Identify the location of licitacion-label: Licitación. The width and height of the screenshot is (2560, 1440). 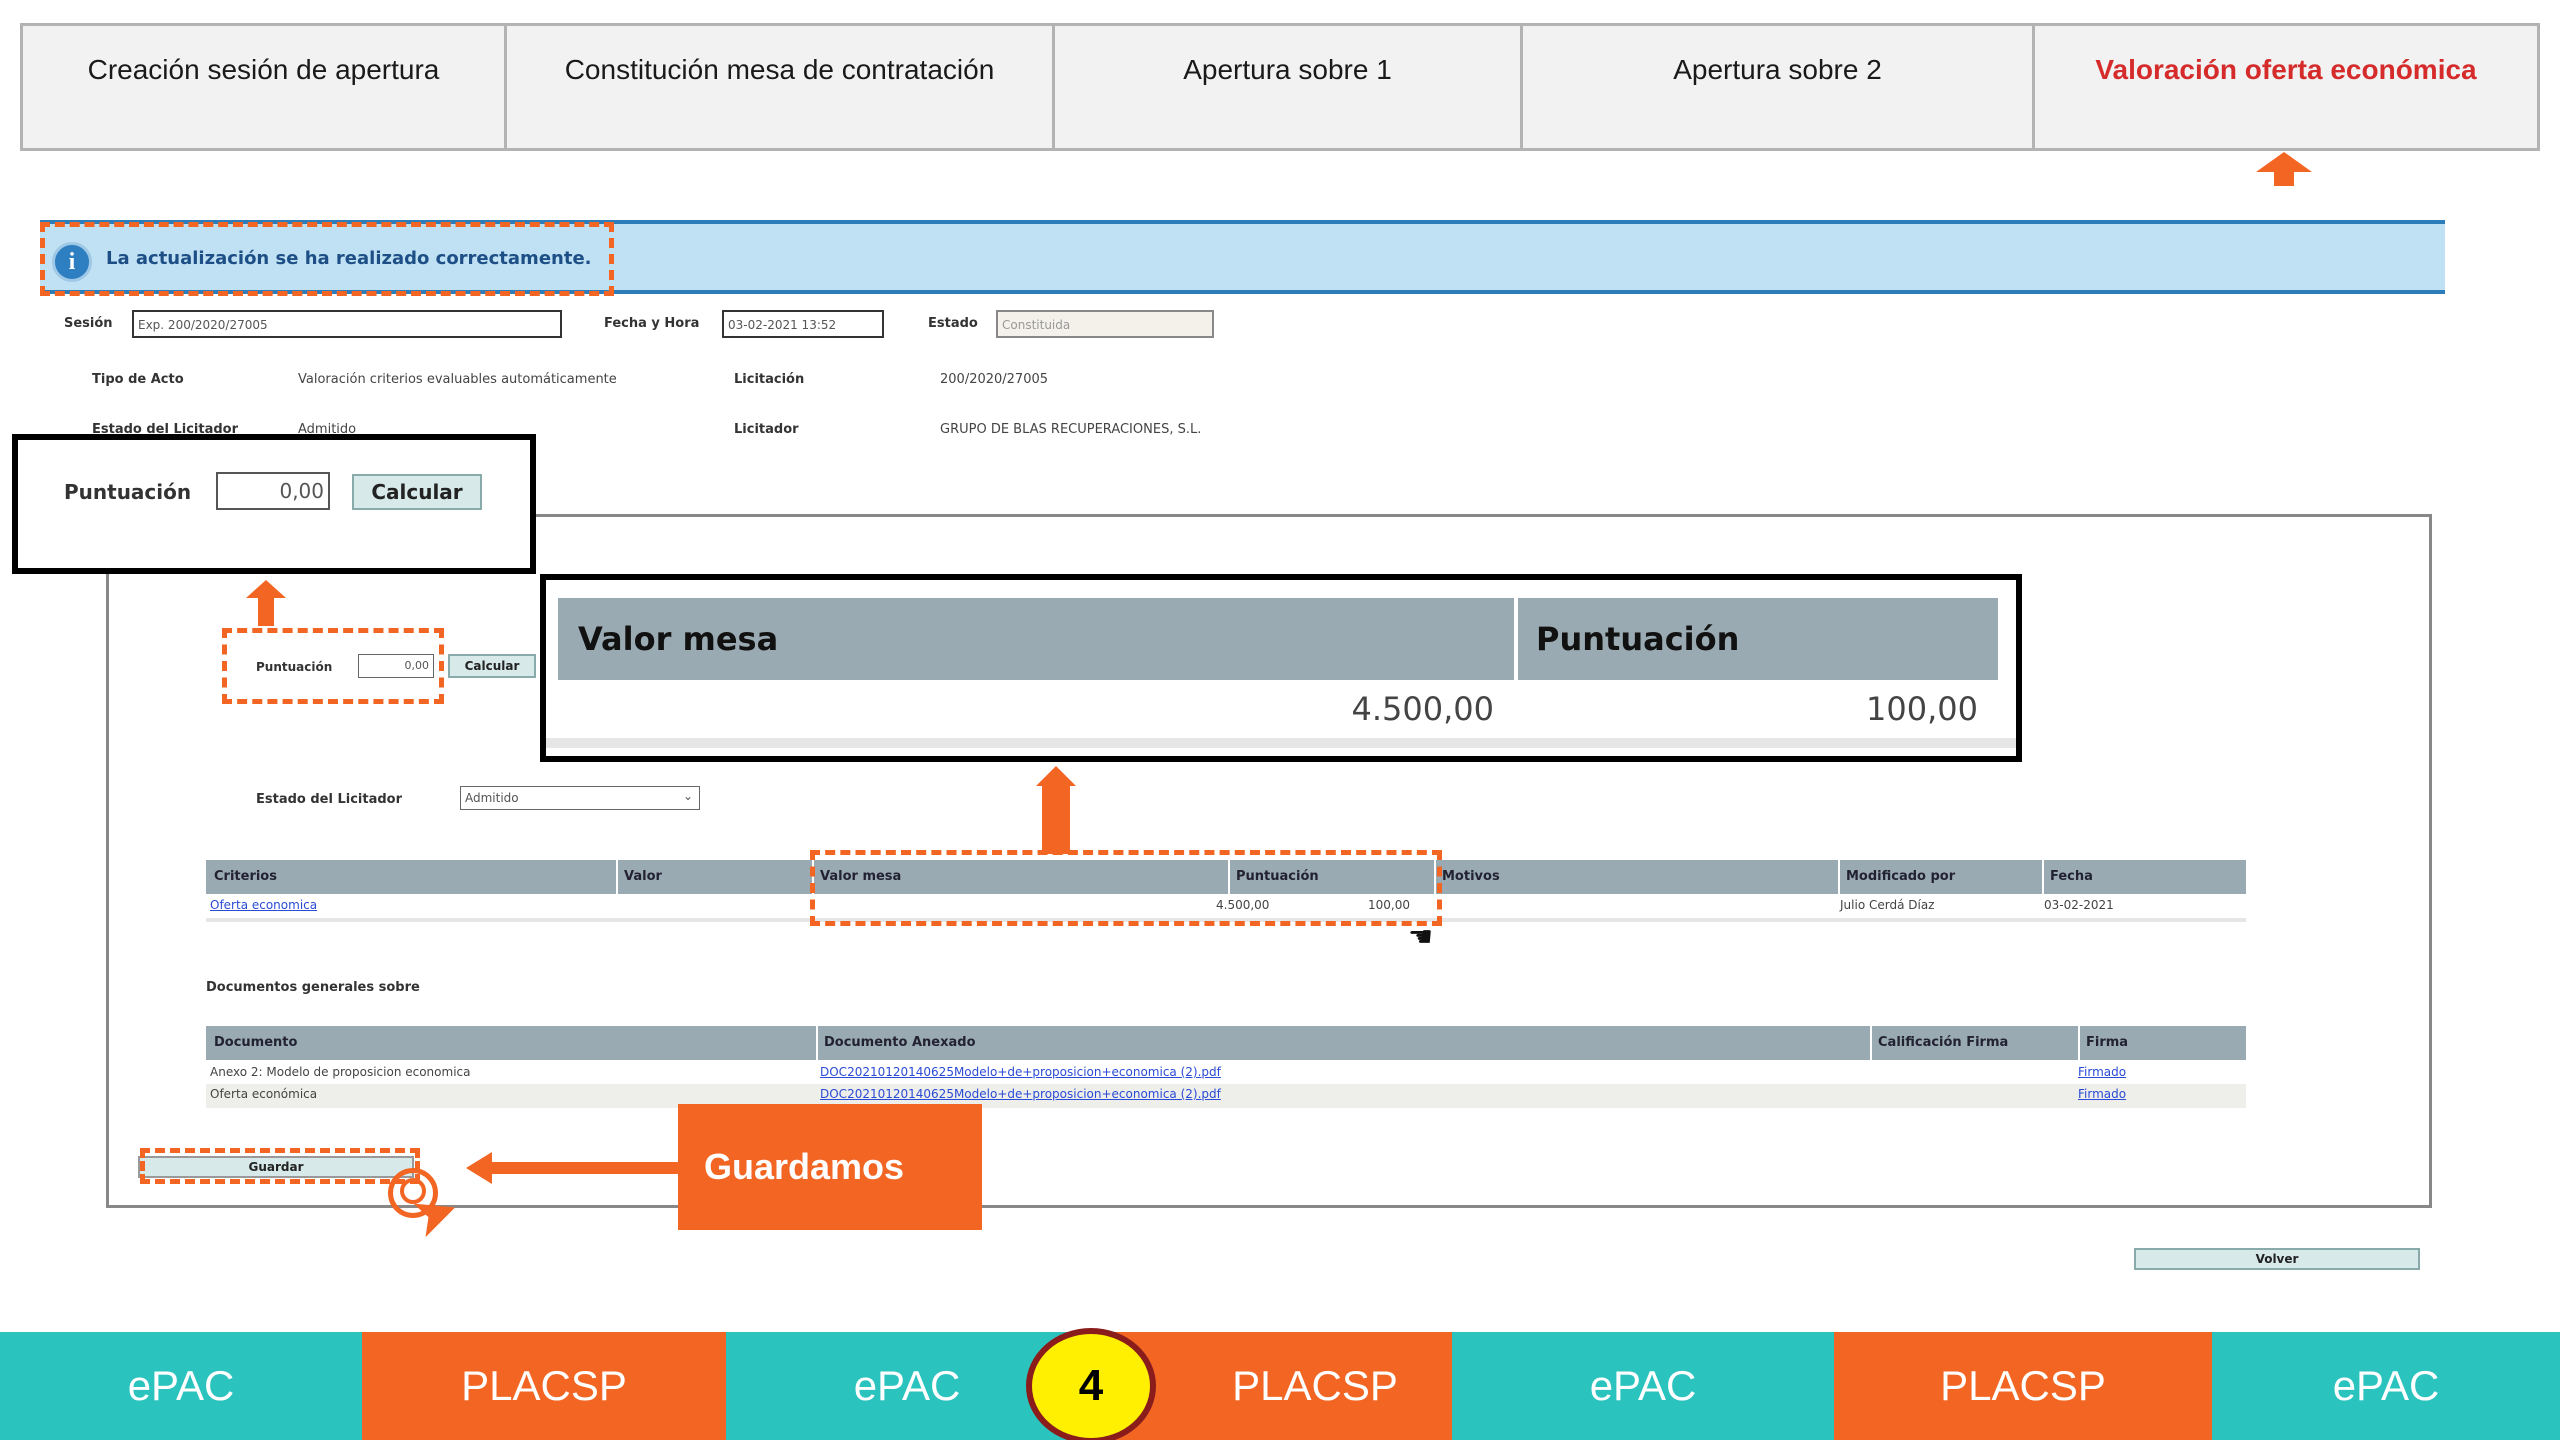
(769, 379).